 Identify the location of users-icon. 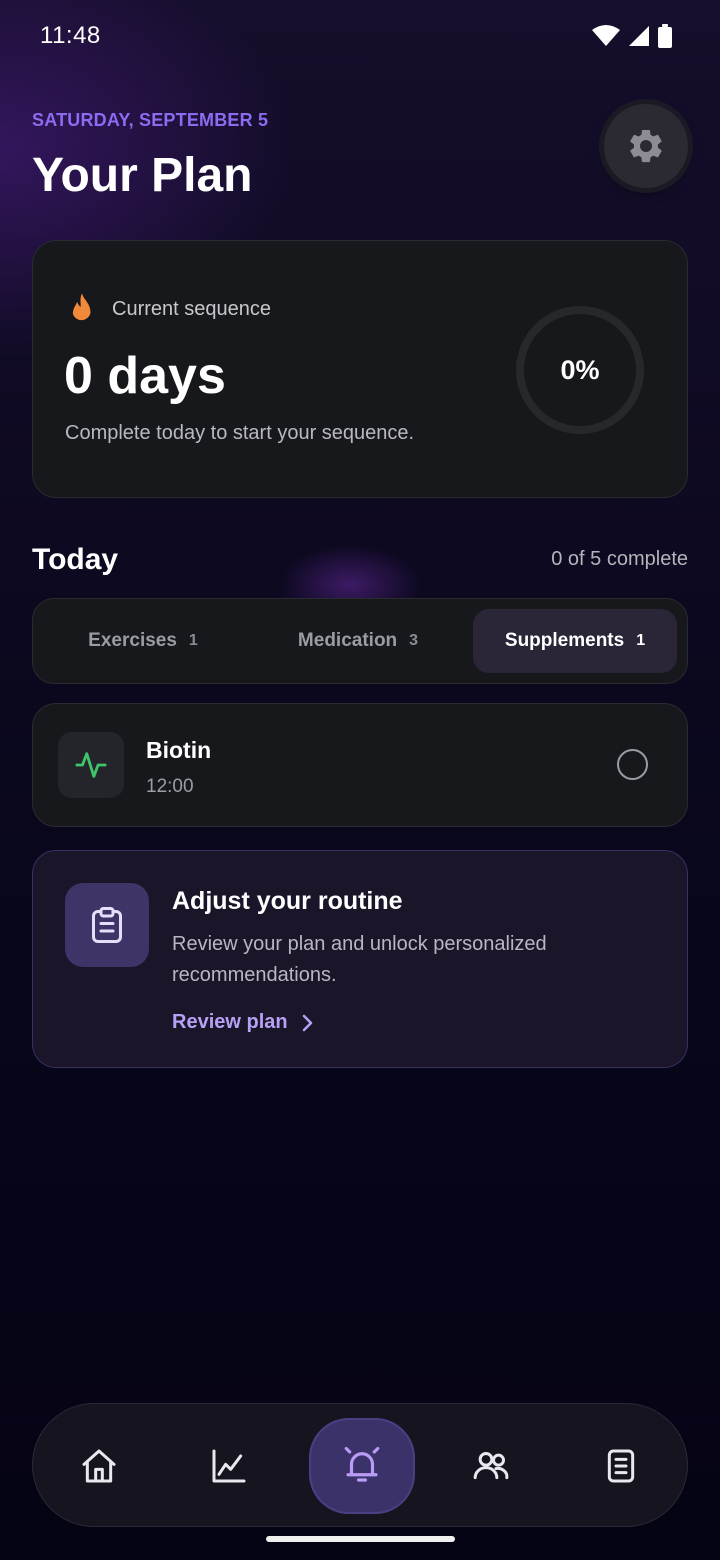
(491, 1466).